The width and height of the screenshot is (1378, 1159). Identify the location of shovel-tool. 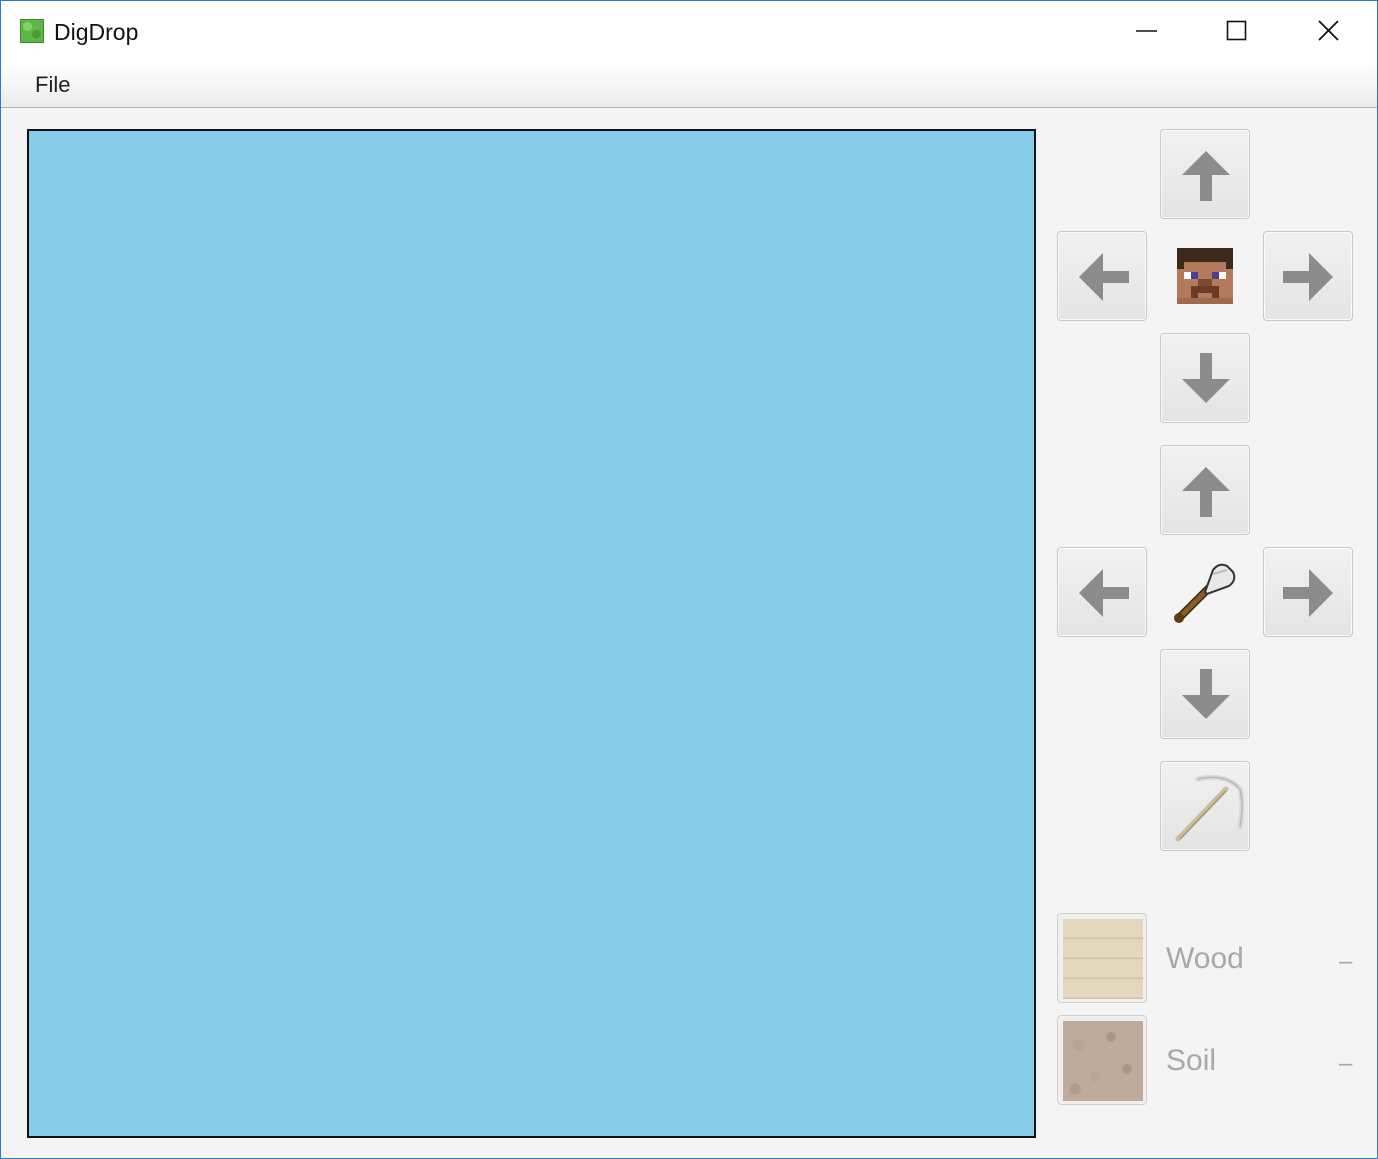
(1205, 592).